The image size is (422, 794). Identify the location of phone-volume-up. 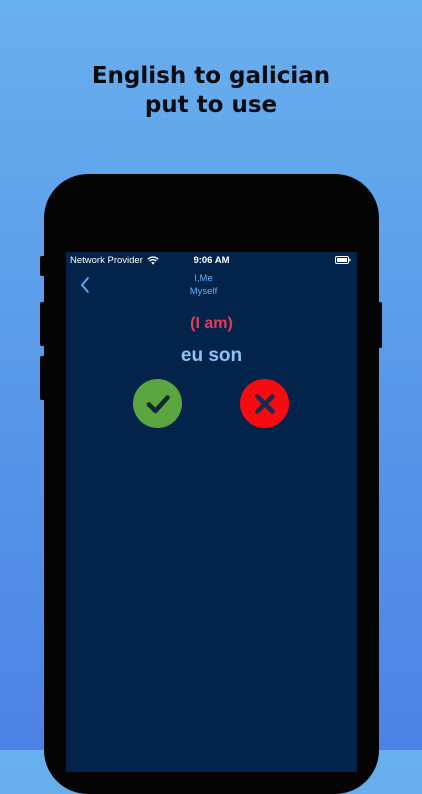
(42, 324).